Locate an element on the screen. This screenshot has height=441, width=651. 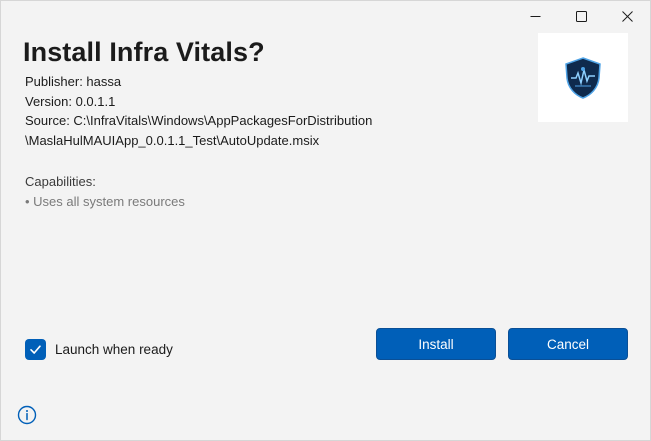
cancel-button: Cancel is located at coordinates (568, 344).